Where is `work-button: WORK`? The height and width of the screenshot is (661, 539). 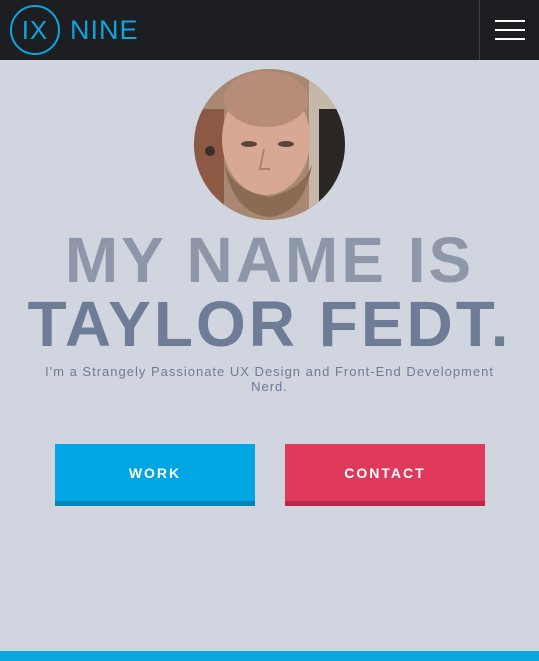 work-button: WORK is located at coordinates (155, 475).